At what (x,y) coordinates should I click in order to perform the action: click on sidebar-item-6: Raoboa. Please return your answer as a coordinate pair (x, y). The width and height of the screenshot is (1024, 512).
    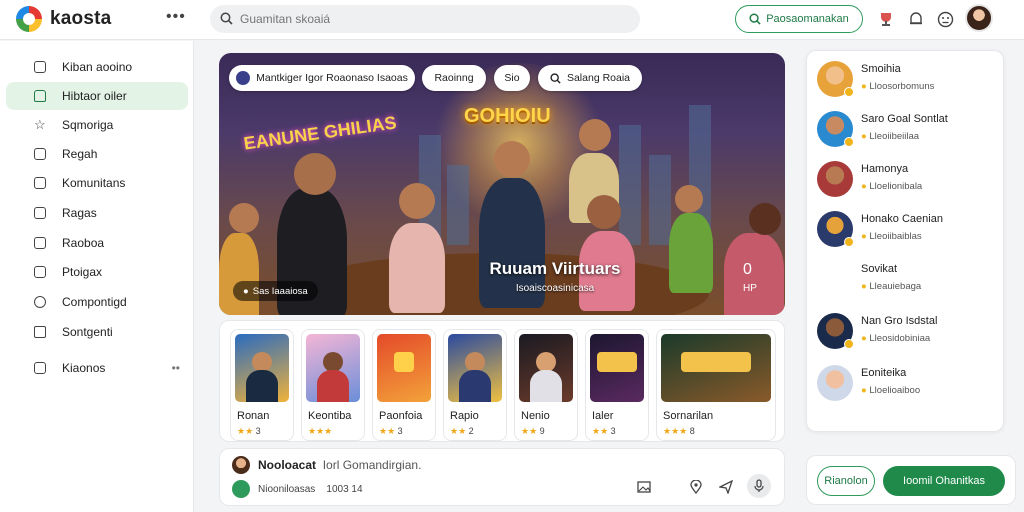
    Looking at the image, I should click on (97, 243).